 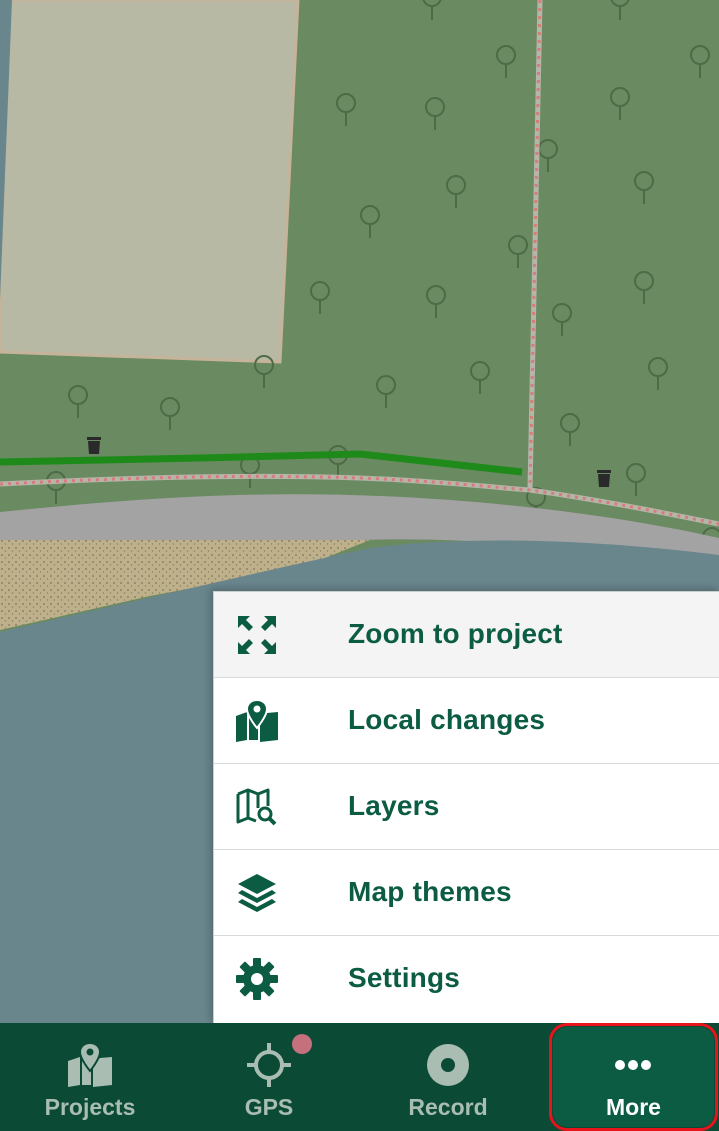 I want to click on gps-icon, so click(x=269, y=1065).